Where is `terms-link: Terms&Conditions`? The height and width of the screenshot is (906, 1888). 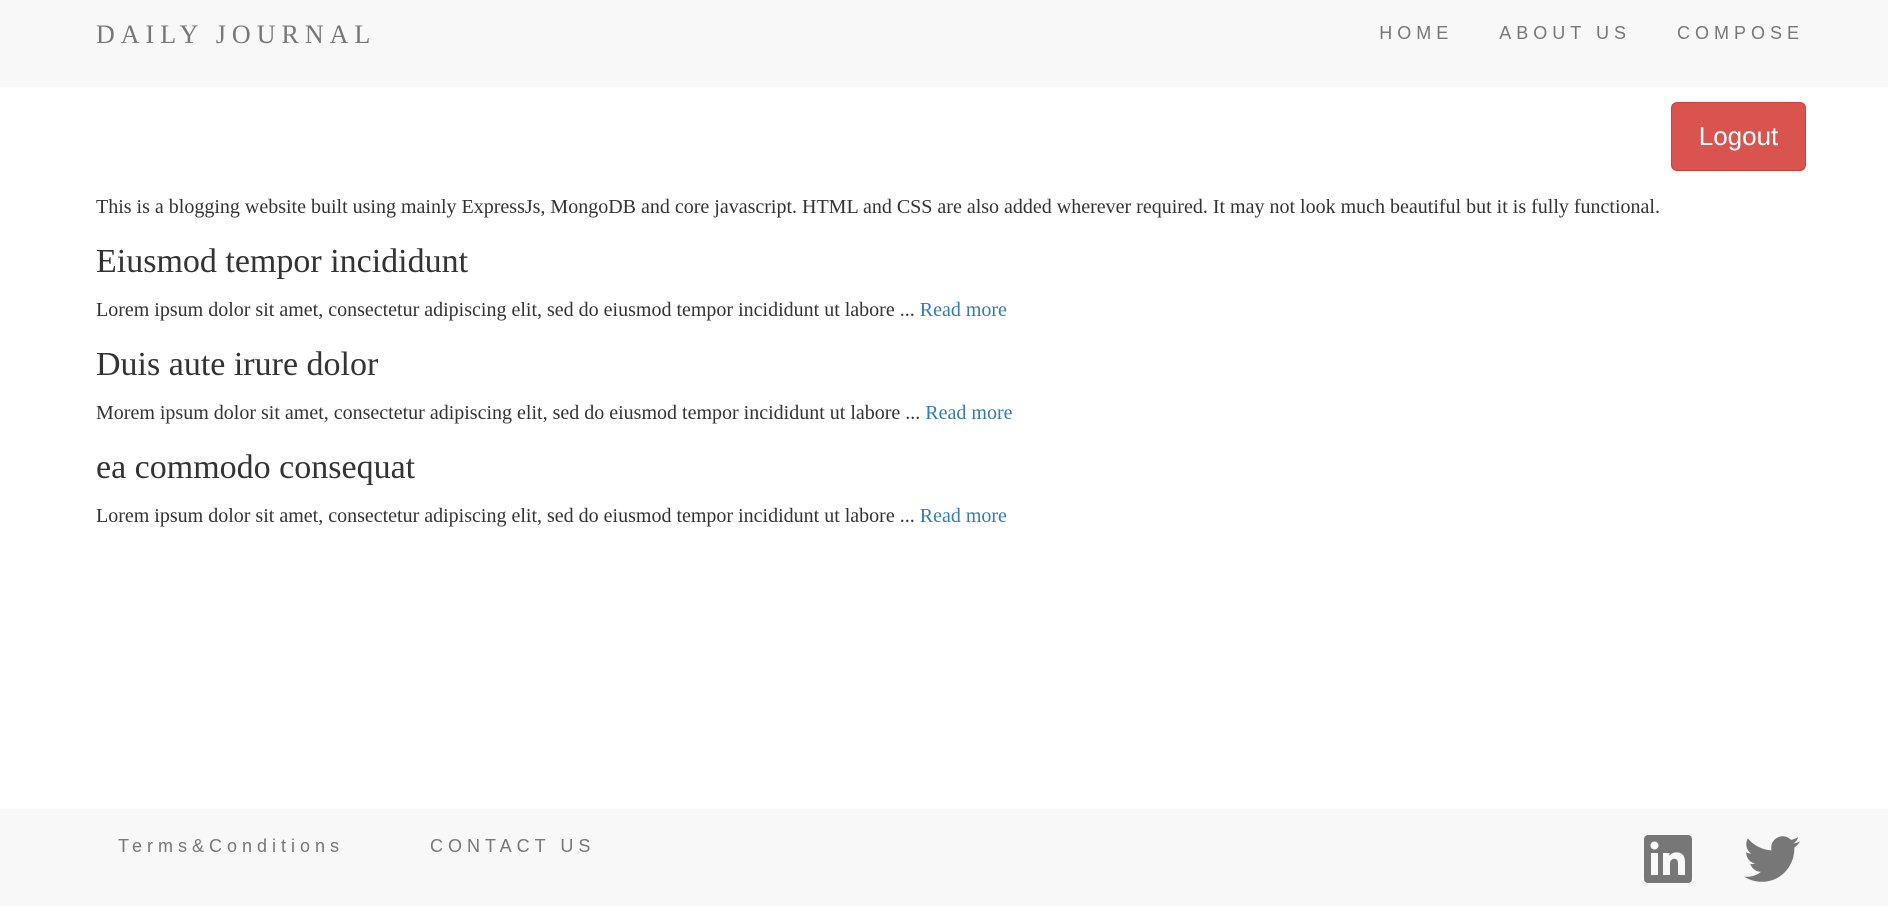
terms-link: Terms&Conditions is located at coordinates (231, 846).